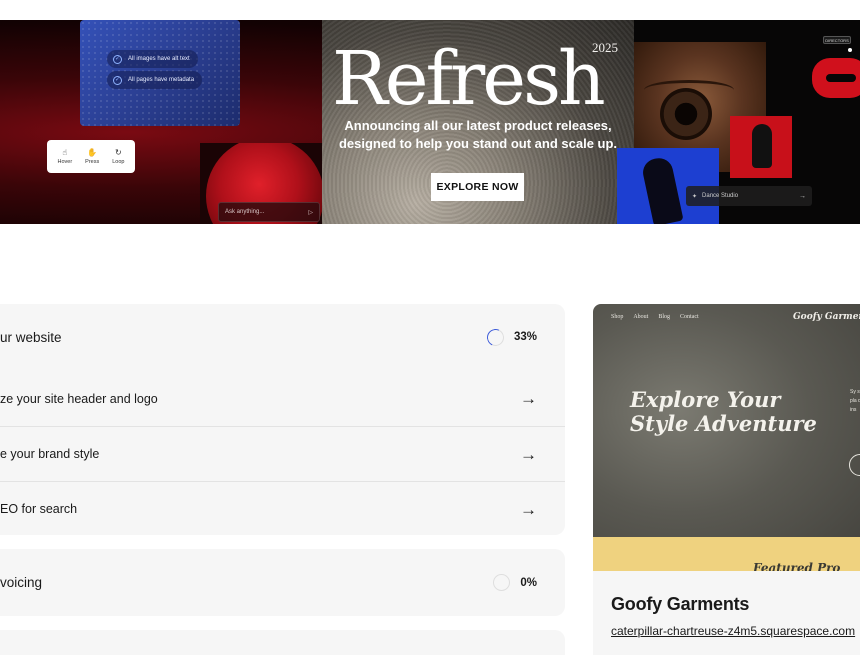 This screenshot has height=655, width=860. I want to click on hover-option: ☝ Hover, so click(65, 156).